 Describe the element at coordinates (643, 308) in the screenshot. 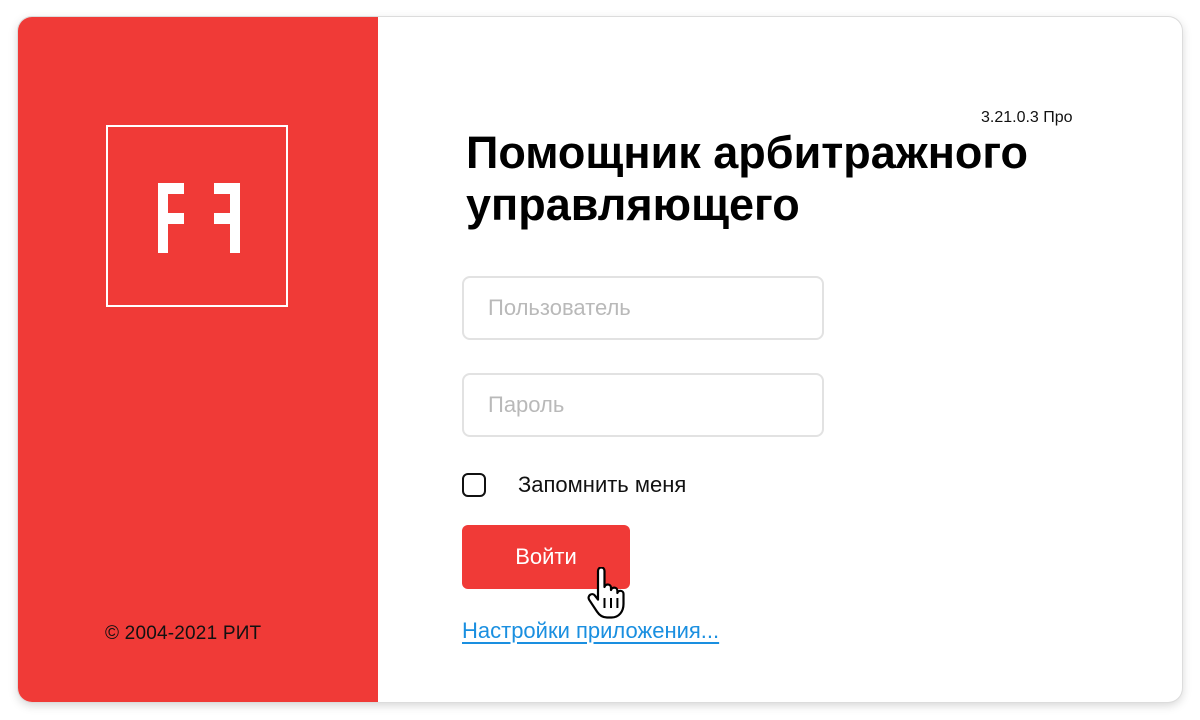

I see `username-field` at that location.